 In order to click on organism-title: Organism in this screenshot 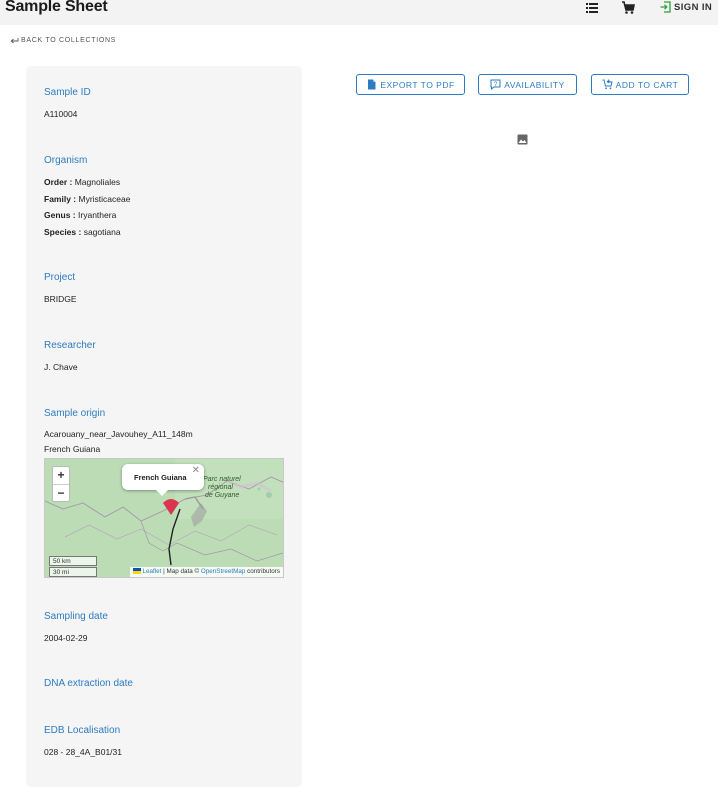, I will do `click(66, 160)`.